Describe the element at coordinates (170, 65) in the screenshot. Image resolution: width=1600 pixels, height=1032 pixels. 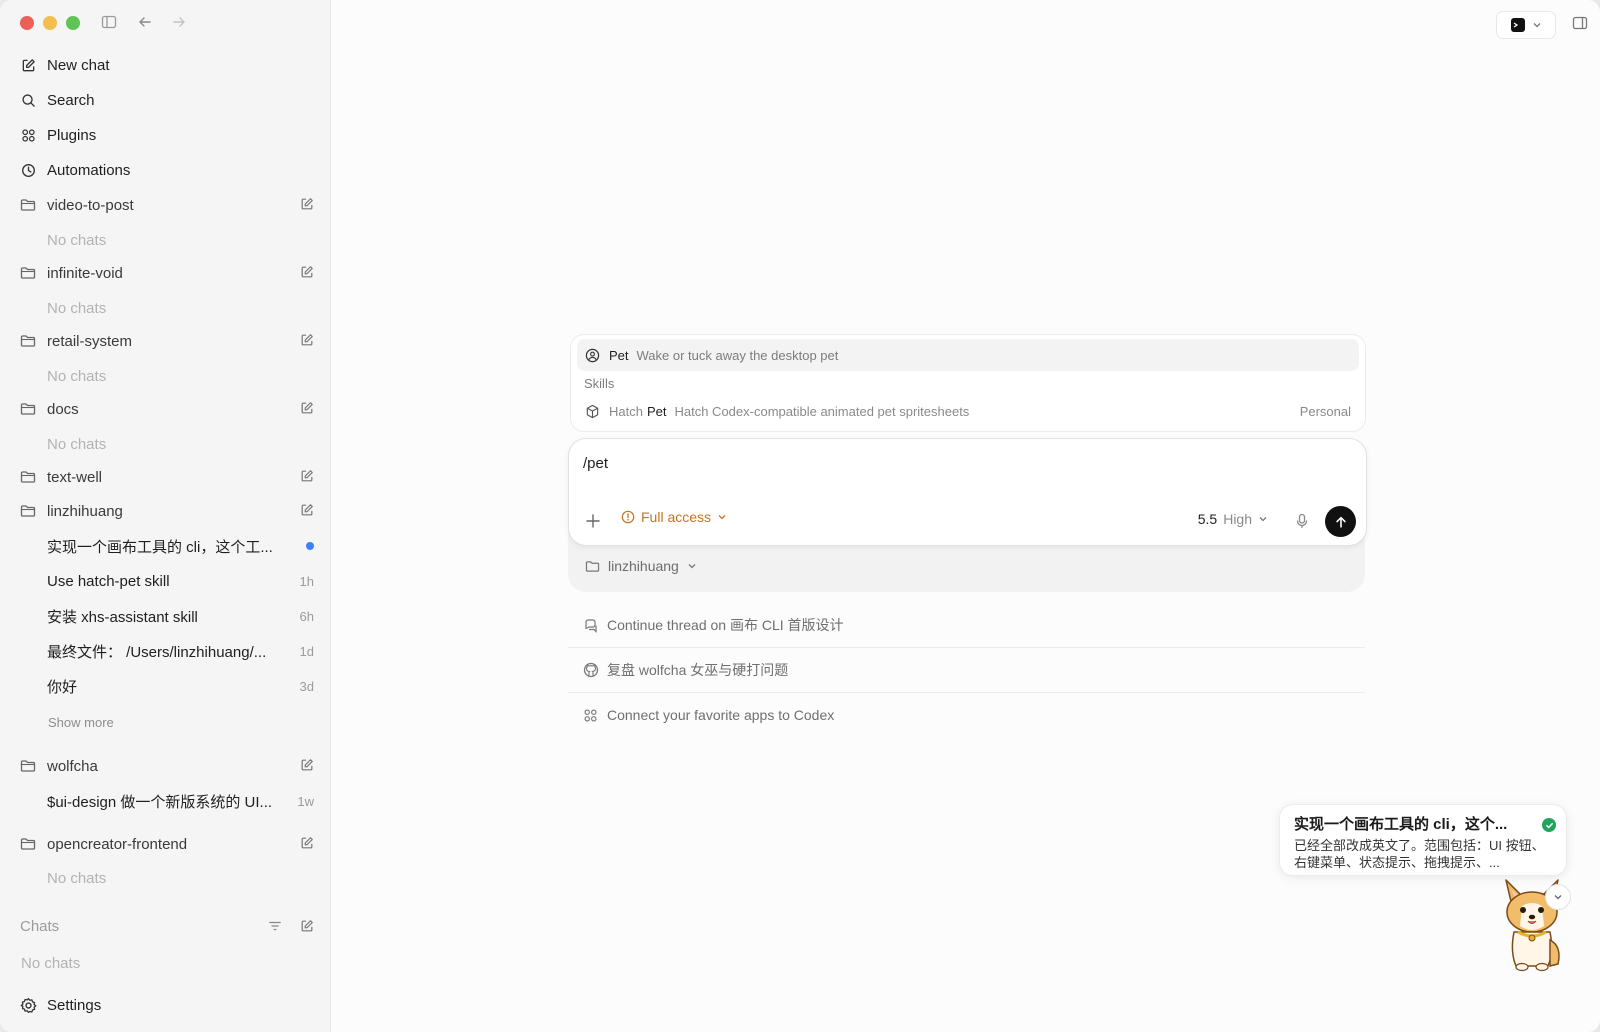
I see `nav-new-chat: New chat` at that location.